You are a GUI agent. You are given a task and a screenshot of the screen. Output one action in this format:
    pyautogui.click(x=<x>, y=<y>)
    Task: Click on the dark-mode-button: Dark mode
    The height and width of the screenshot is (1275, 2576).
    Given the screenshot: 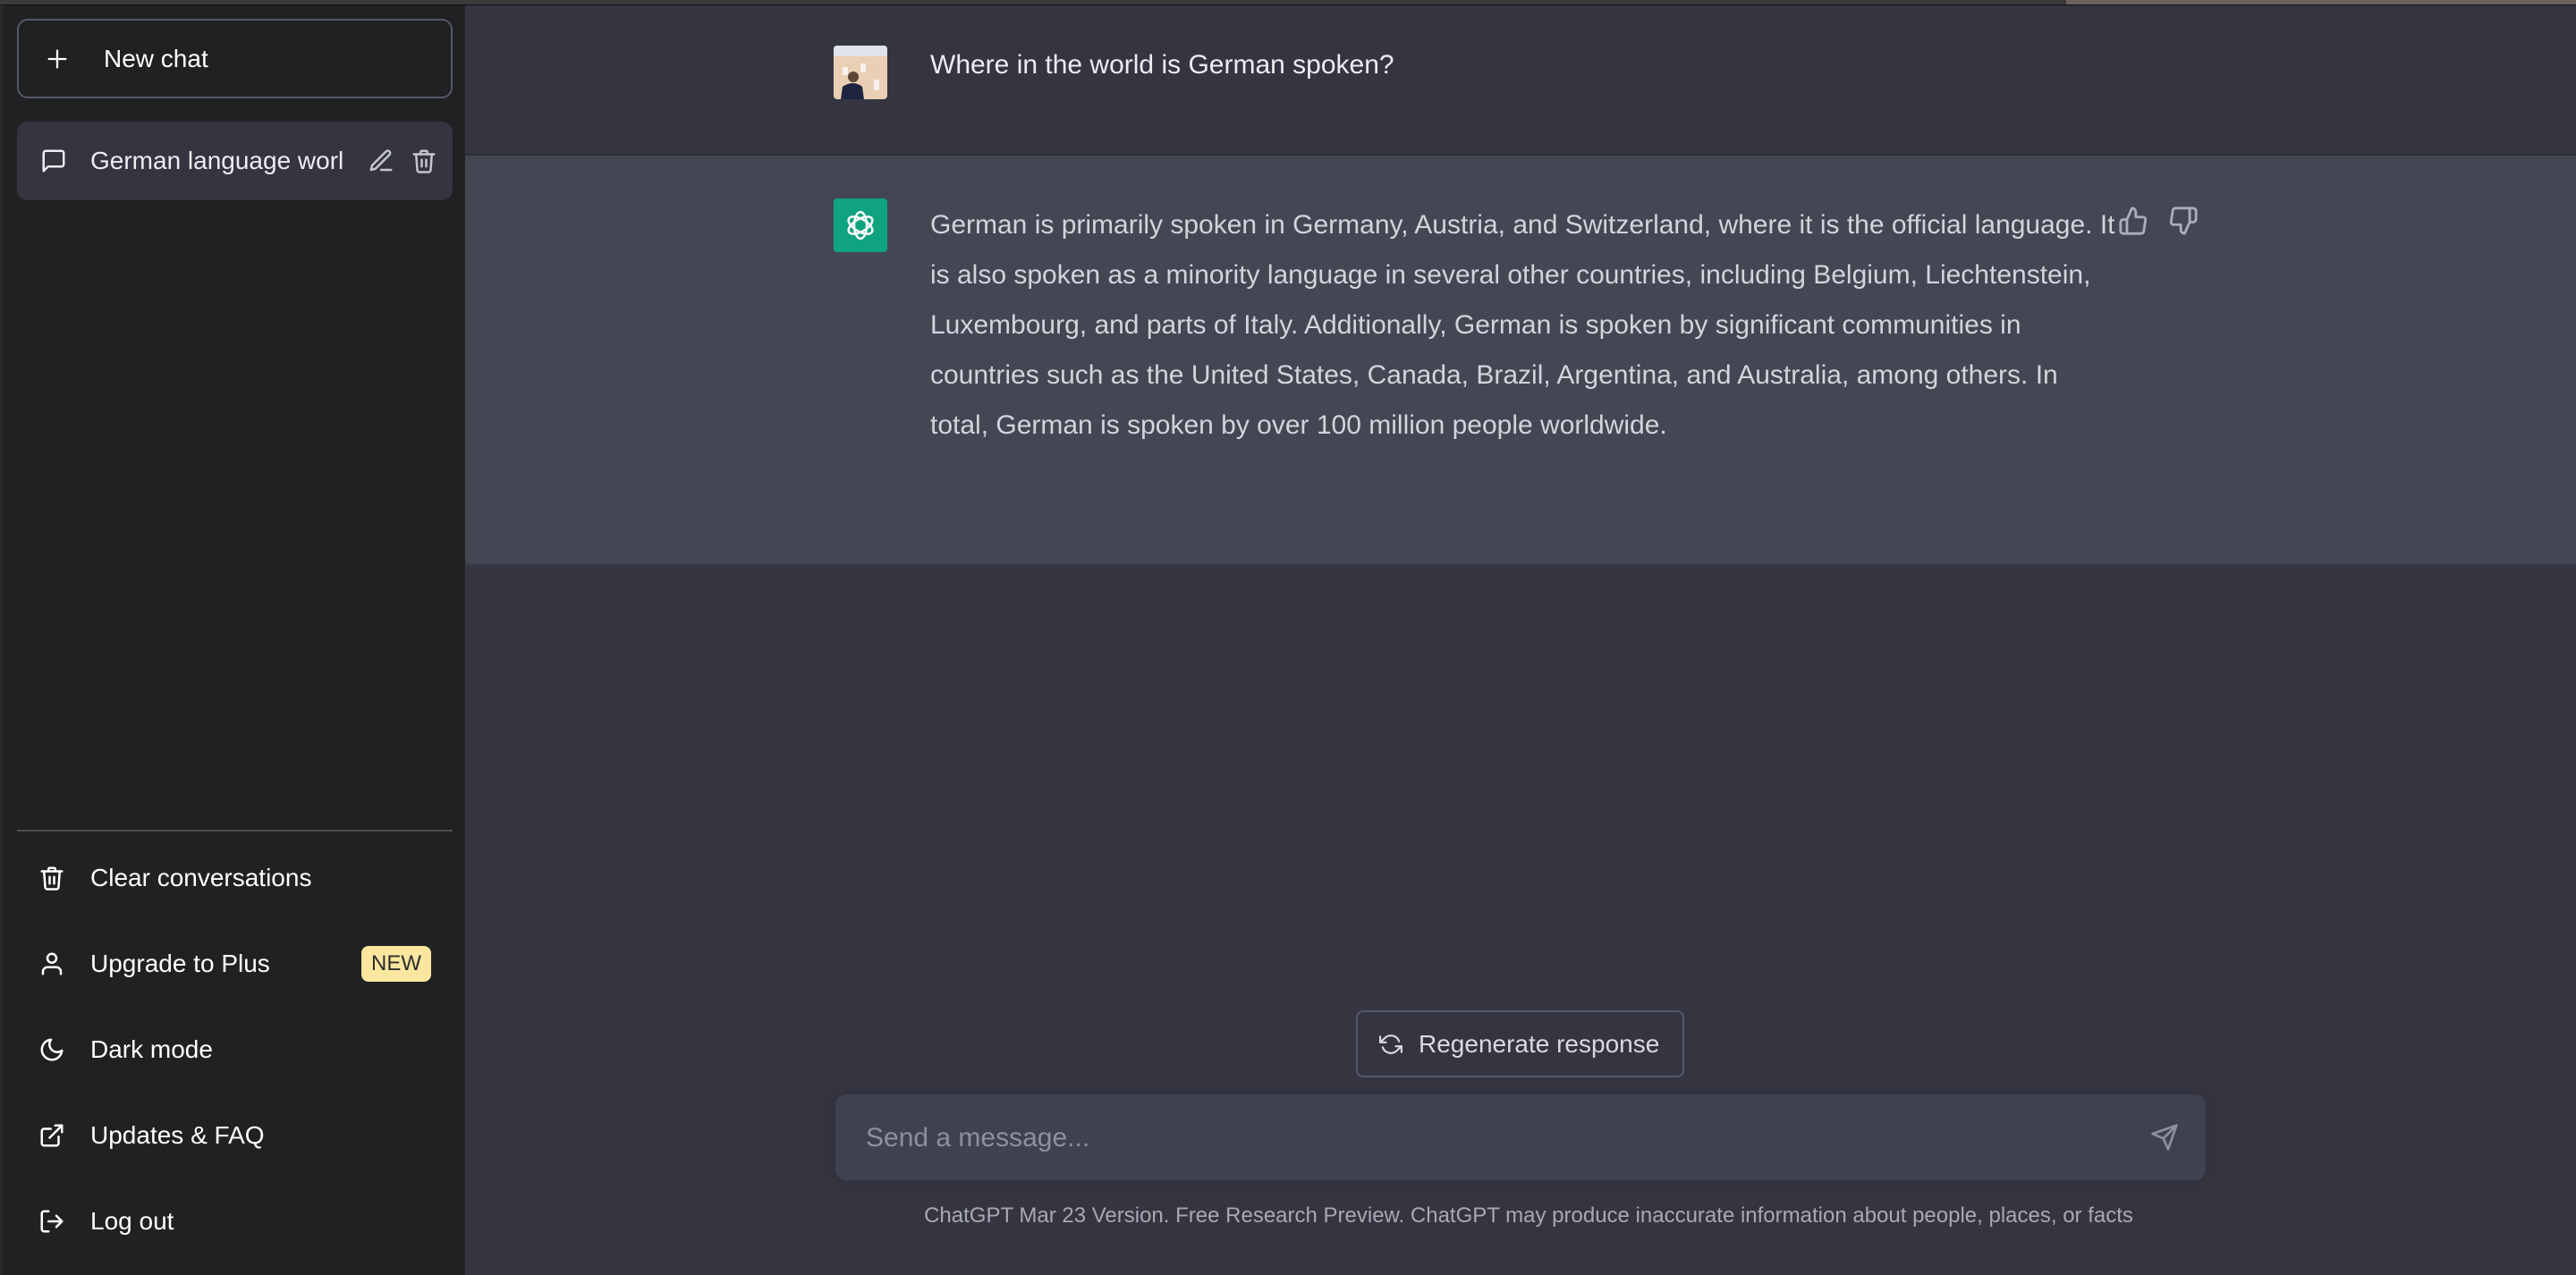 What is the action you would take?
    pyautogui.click(x=235, y=1050)
    